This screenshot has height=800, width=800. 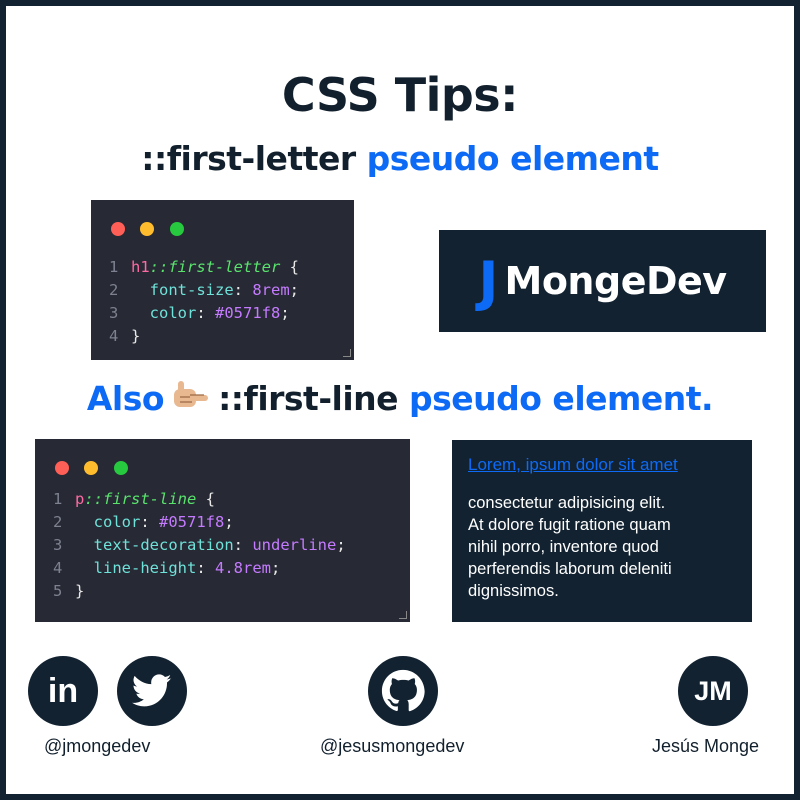 What do you see at coordinates (570, 569) in the screenshot?
I see `demo-line: perferendis laborum deleniti` at bounding box center [570, 569].